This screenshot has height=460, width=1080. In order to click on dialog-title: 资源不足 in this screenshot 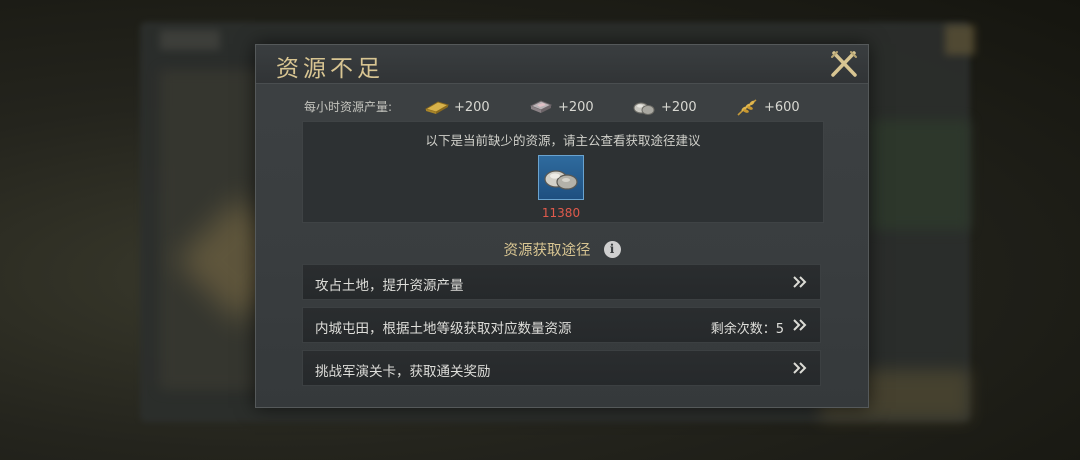, I will do `click(330, 69)`.